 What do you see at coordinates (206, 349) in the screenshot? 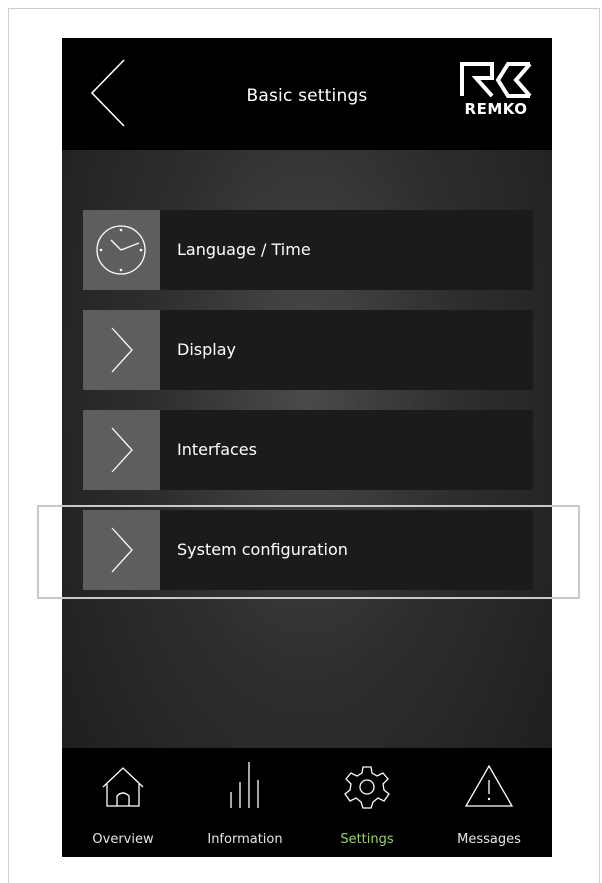
I see `menu-item-label: Display` at bounding box center [206, 349].